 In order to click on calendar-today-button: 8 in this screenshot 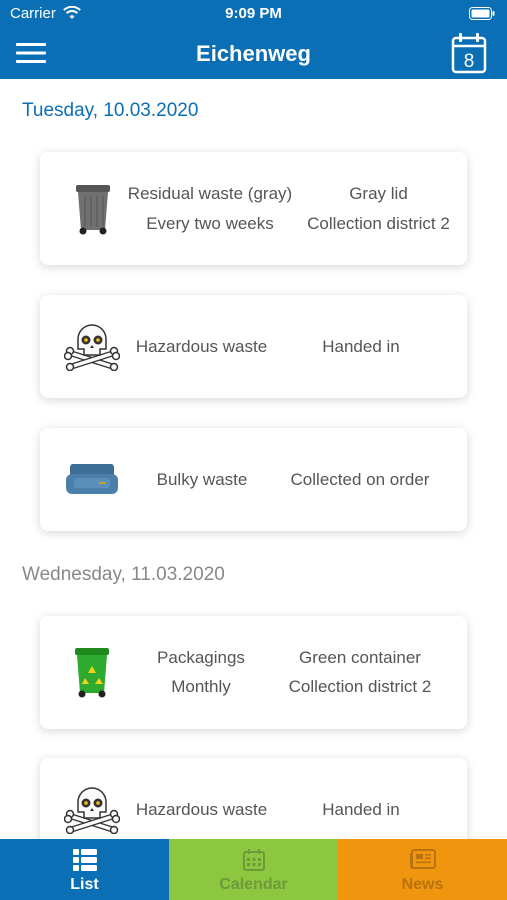, I will do `click(469, 53)`.